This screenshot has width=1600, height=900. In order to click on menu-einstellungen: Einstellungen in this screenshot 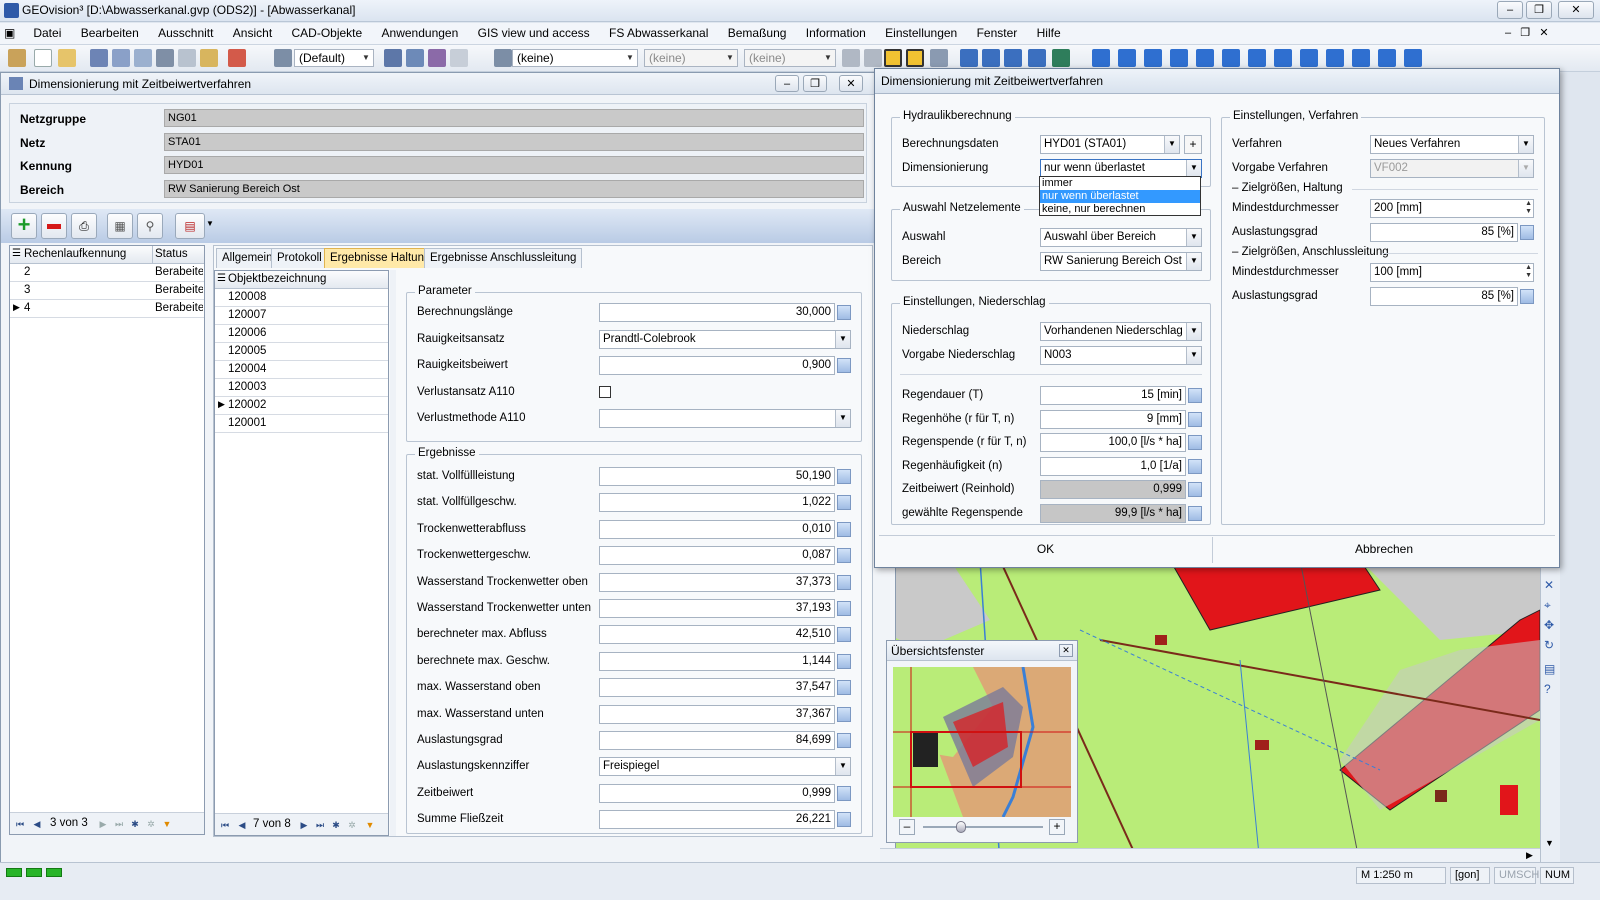, I will do `click(921, 31)`.